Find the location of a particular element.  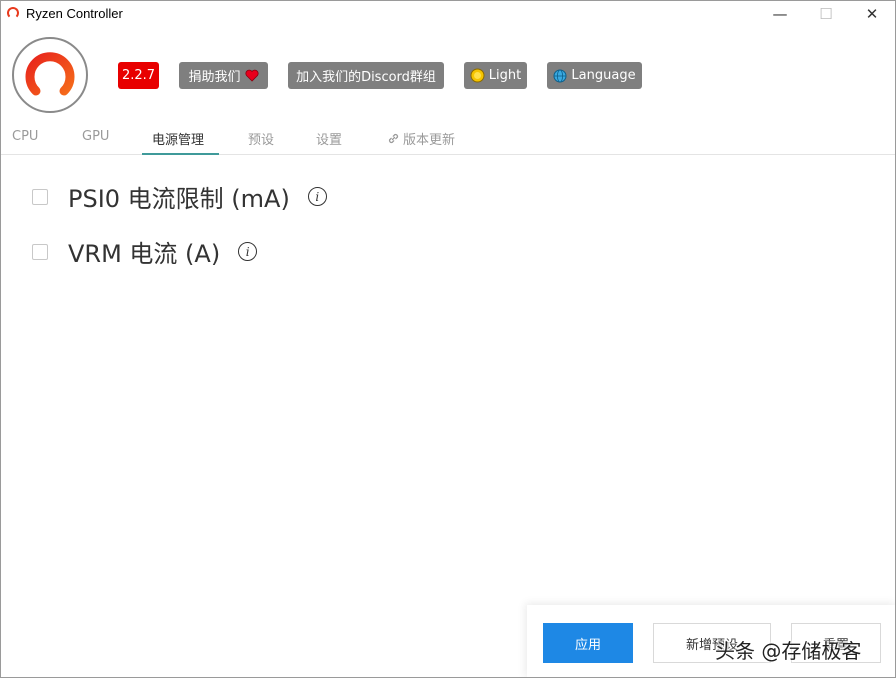

version-label: 2.2.7 is located at coordinates (138, 75).